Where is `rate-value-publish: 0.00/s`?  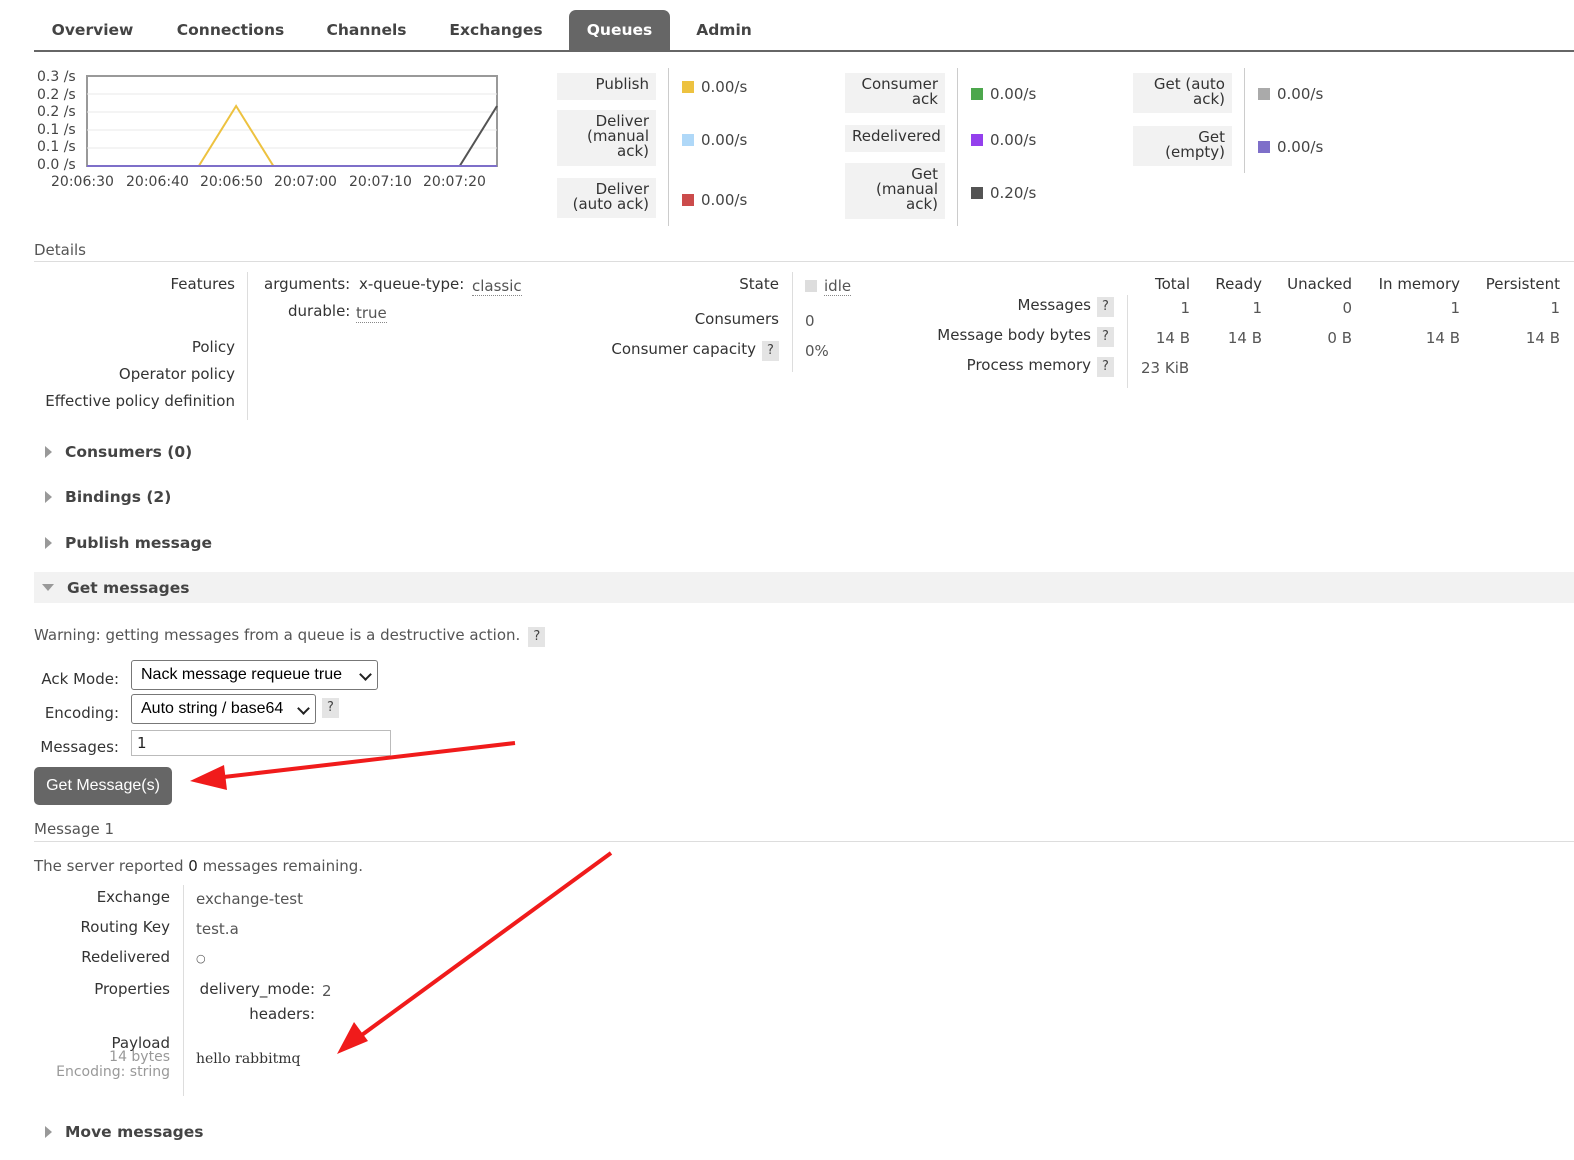
rate-value-publish: 0.00/s is located at coordinates (714, 87).